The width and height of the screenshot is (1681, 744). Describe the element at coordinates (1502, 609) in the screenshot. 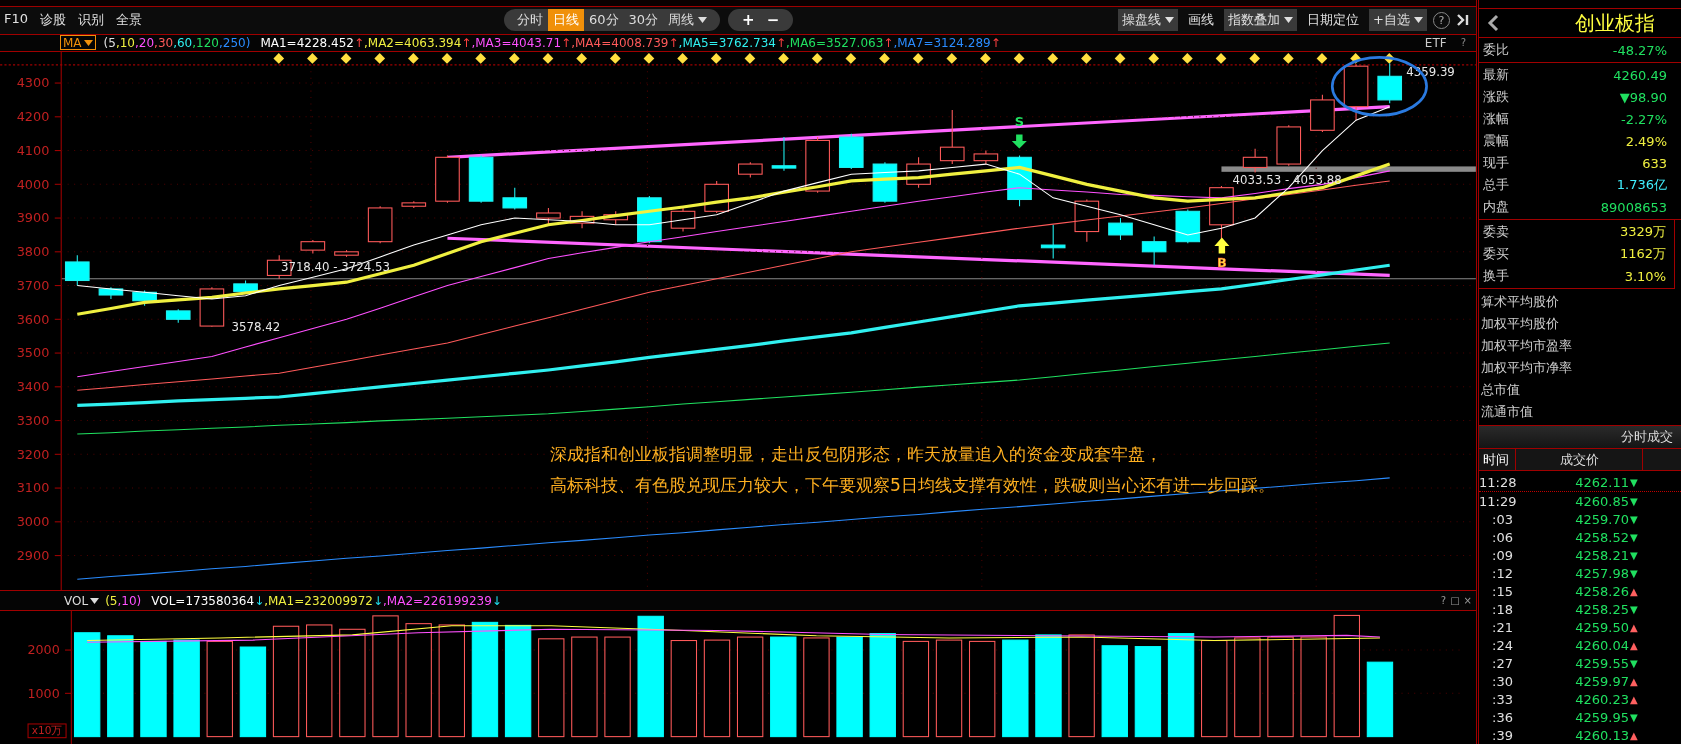

I see `time-cell-text: :18` at that location.